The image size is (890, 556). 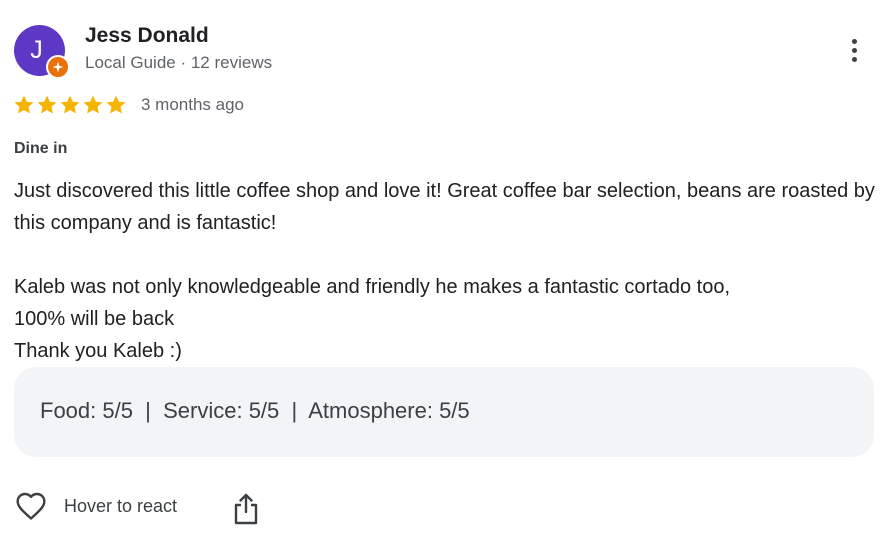 I want to click on share-icon, so click(x=246, y=509).